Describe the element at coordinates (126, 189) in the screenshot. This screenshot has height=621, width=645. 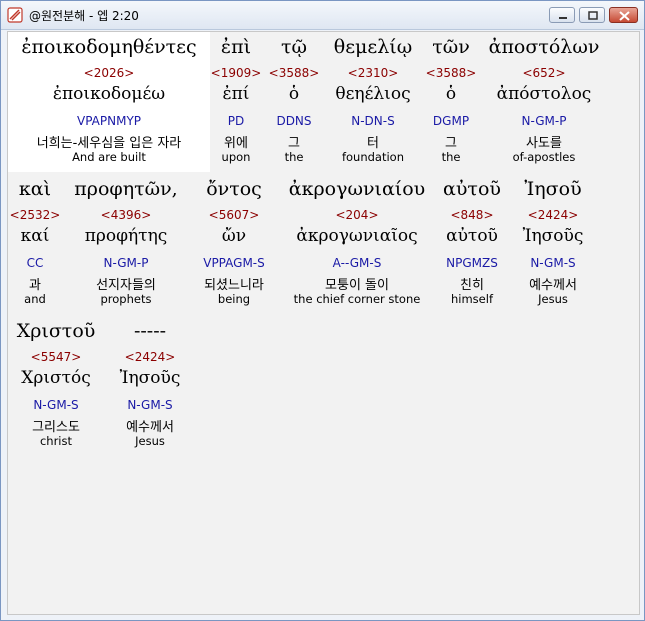
I see `greek-word: προφητῶν,` at that location.